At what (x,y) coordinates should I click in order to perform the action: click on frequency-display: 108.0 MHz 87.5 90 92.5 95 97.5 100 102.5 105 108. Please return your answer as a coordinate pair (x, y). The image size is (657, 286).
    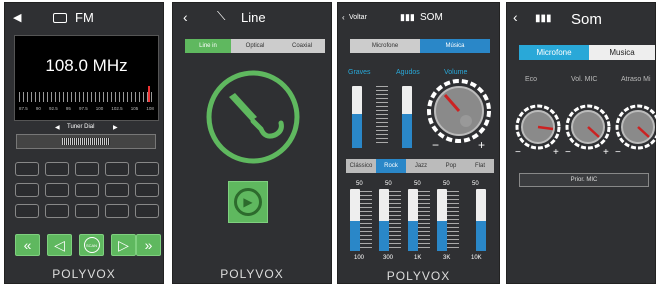
    Looking at the image, I should click on (86, 78).